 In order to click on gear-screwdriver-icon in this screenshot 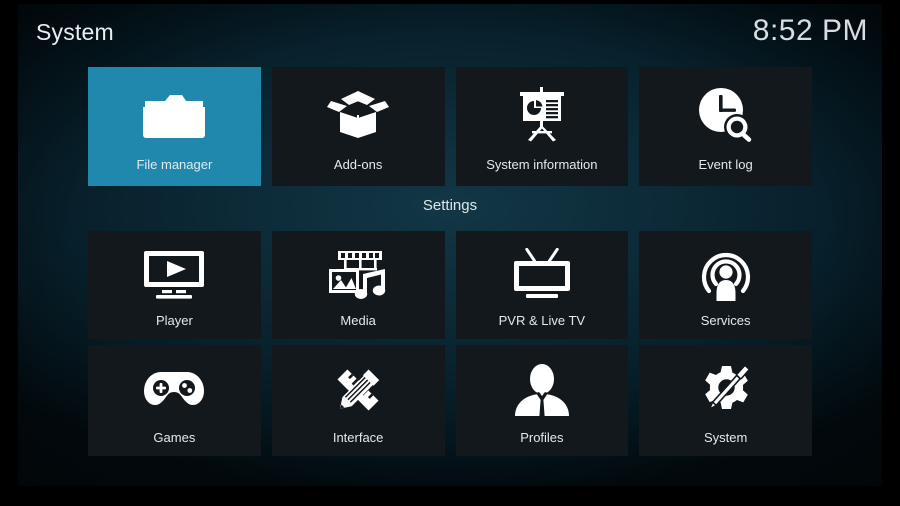, I will do `click(725, 388)`.